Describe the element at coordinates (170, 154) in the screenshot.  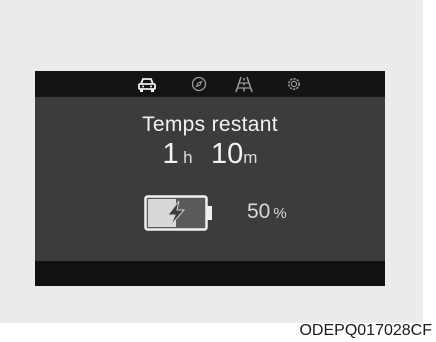
I see `hours-value: 1` at that location.